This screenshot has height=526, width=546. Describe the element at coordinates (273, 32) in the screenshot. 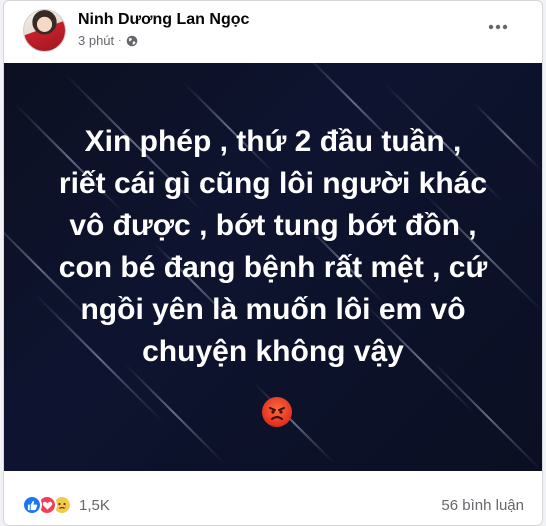

I see `post-header: Ninh Dương Lan Ngọc 3 phút ·` at that location.